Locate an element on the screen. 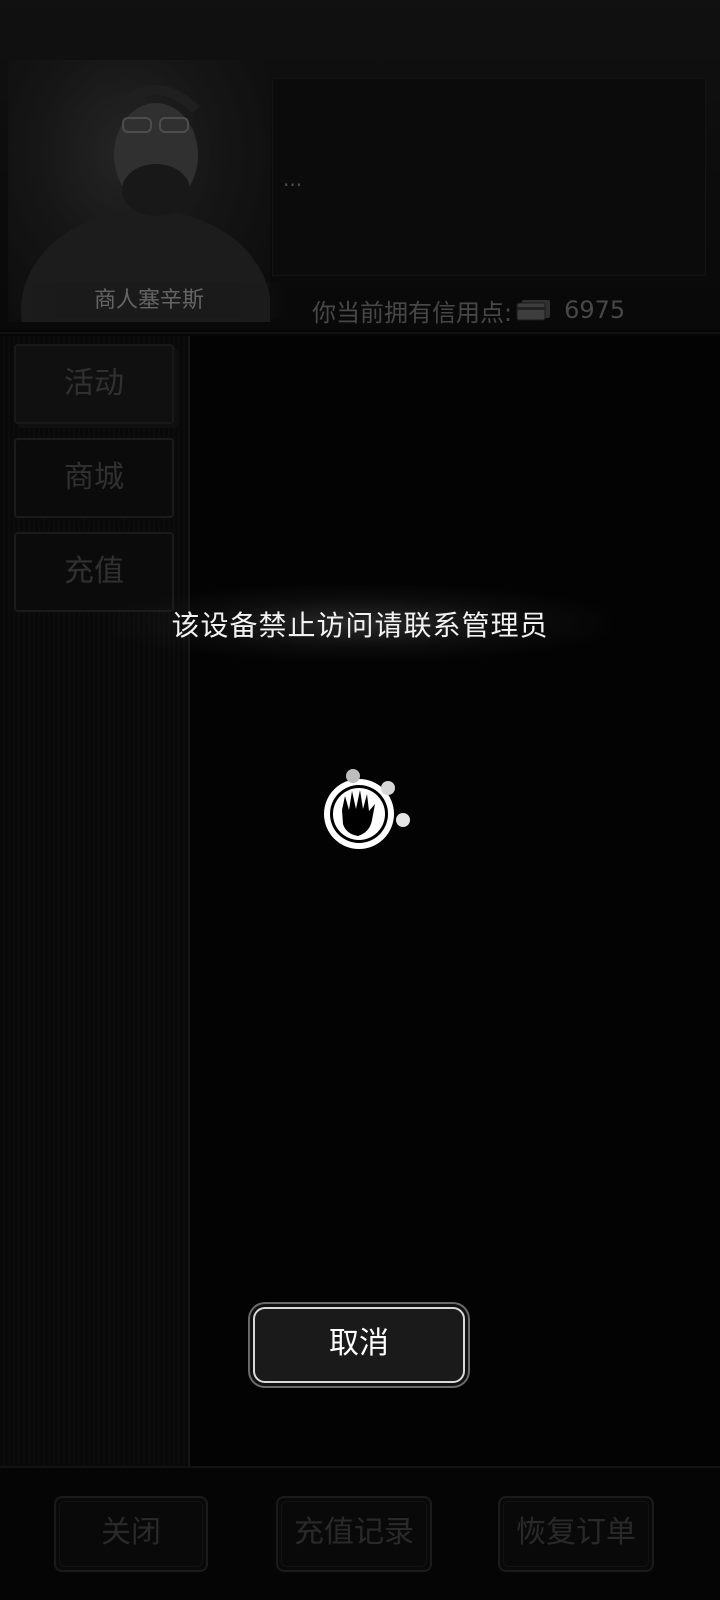 The height and width of the screenshot is (1600, 720). cancel-button: 取消 is located at coordinates (359, 1345).